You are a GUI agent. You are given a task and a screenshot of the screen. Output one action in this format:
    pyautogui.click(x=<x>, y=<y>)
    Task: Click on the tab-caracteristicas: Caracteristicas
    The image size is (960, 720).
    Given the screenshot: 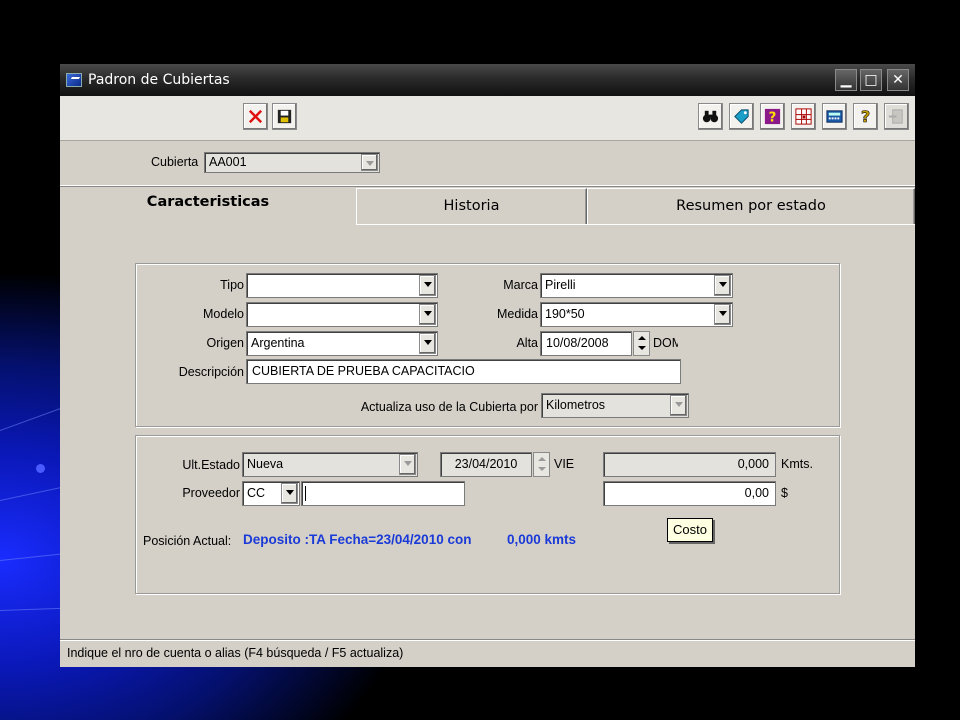 What is the action you would take?
    pyautogui.click(x=208, y=206)
    